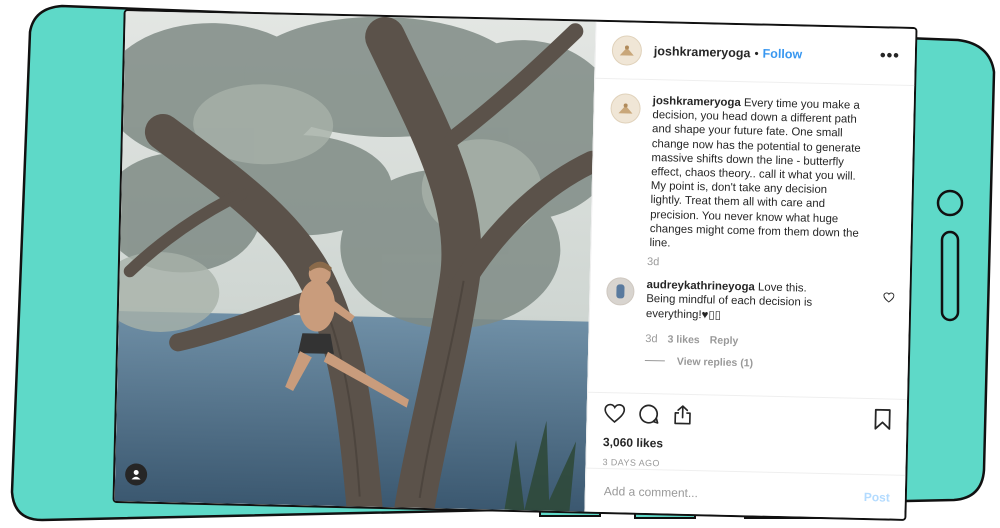 This screenshot has height=528, width=1000. I want to click on commenter-avatar, so click(620, 291).